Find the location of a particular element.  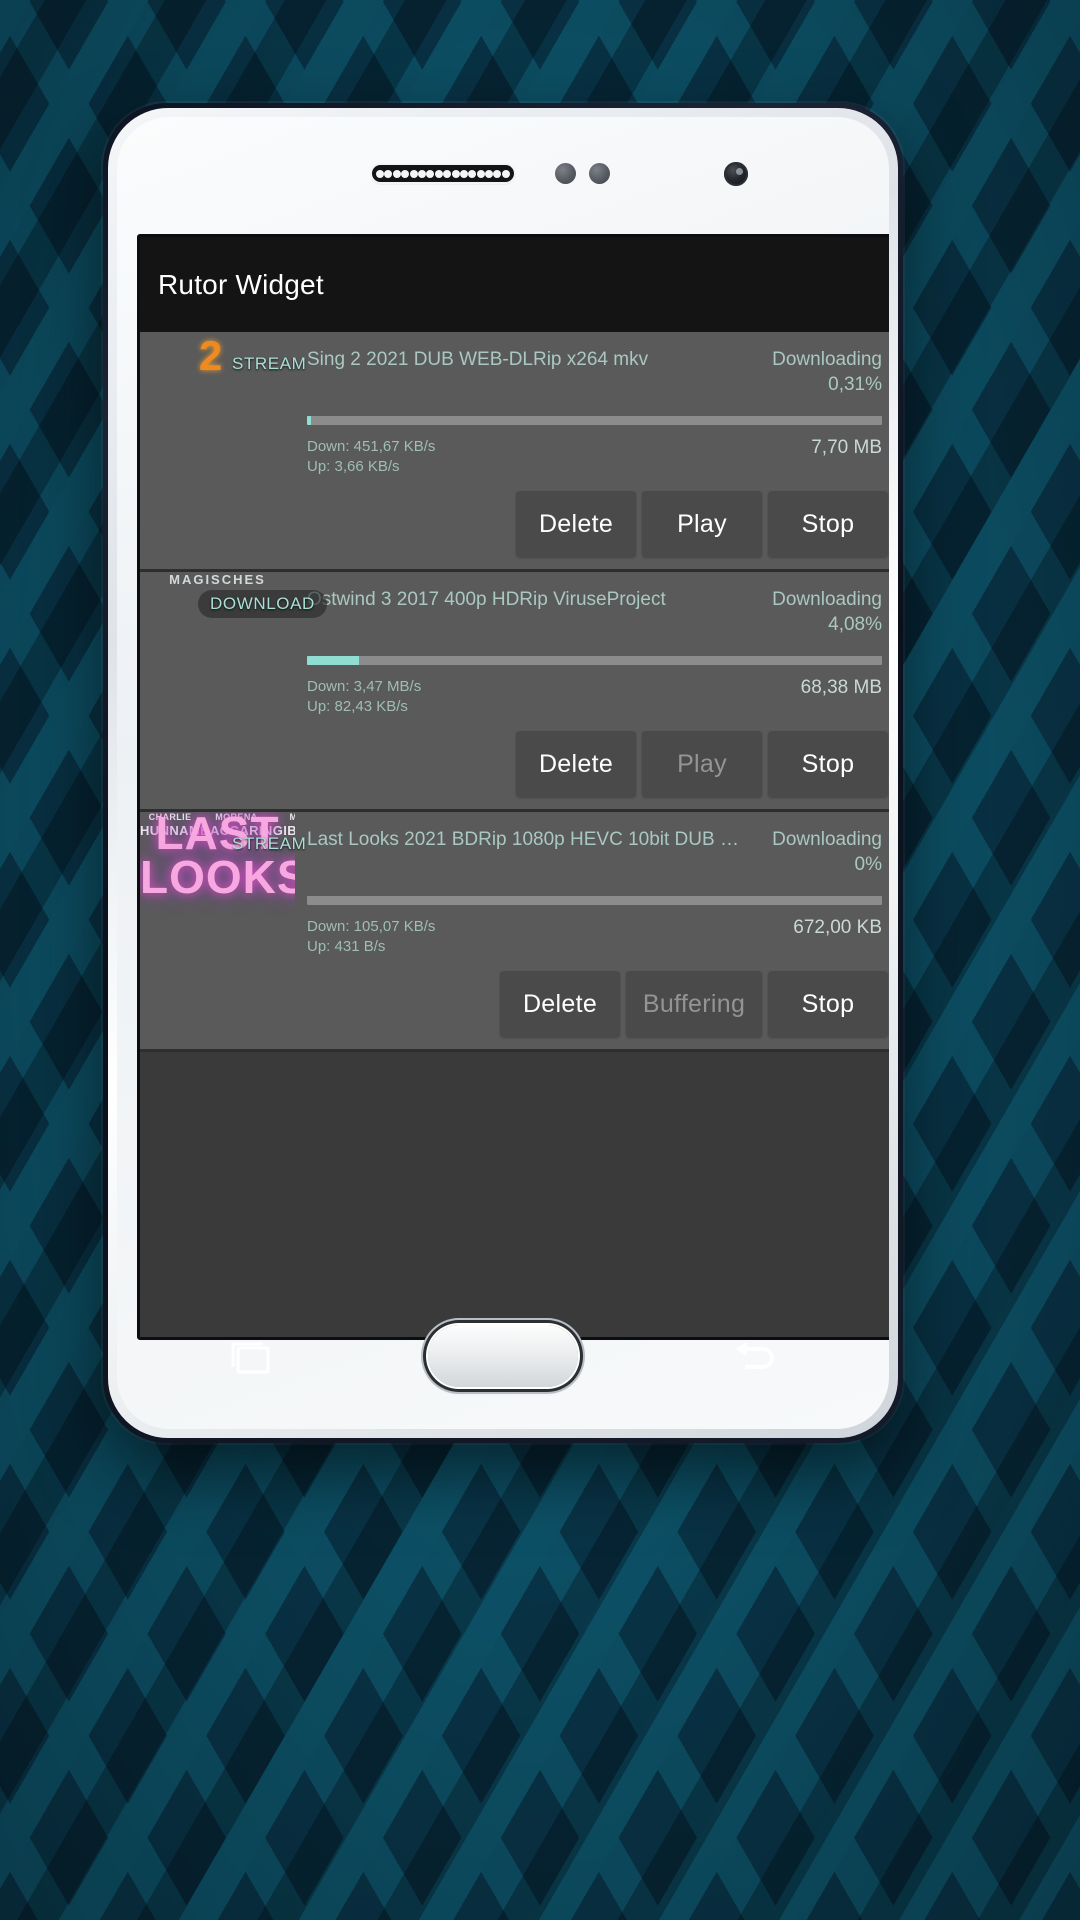

poster-title-line-2: LOOKS is located at coordinates (217, 876).